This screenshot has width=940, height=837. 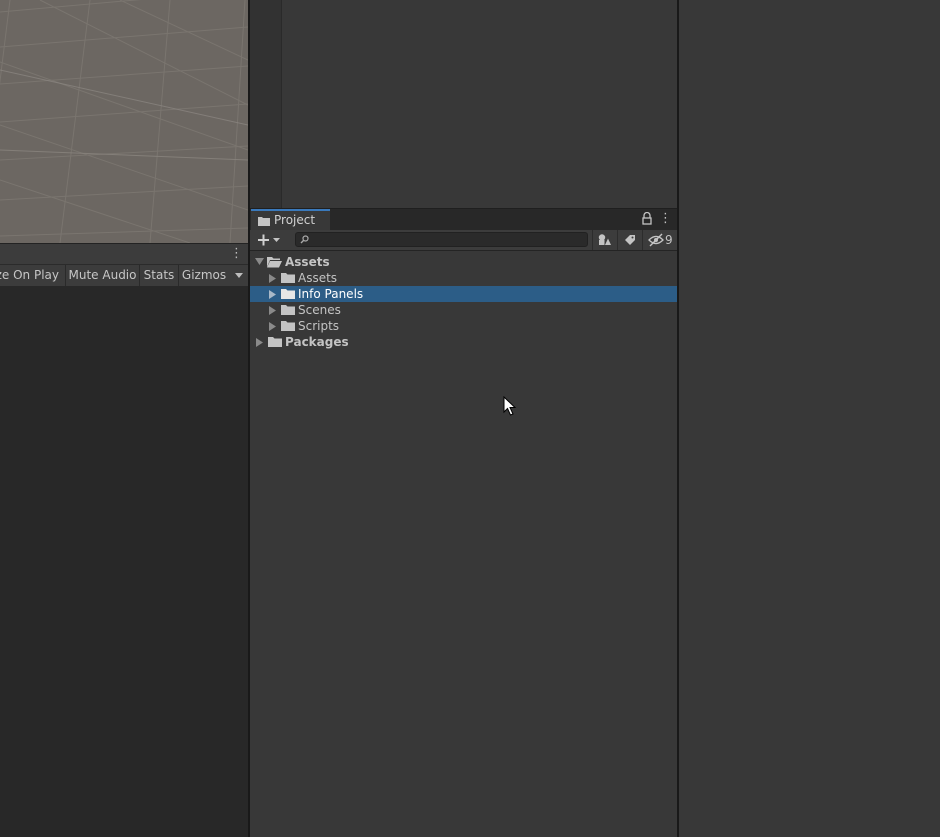 I want to click on hierarchy-panel, so click(x=479, y=104).